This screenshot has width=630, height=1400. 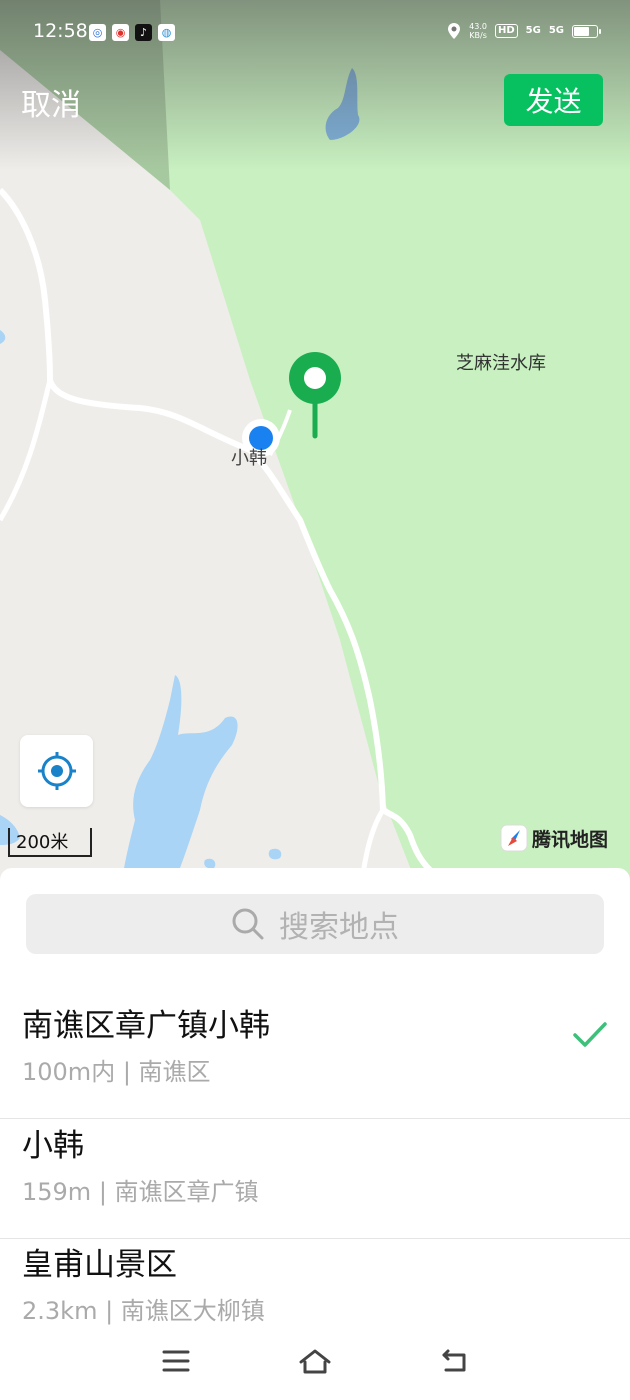 What do you see at coordinates (166, 32) in the screenshot?
I see `app-notification-icon: ◍` at bounding box center [166, 32].